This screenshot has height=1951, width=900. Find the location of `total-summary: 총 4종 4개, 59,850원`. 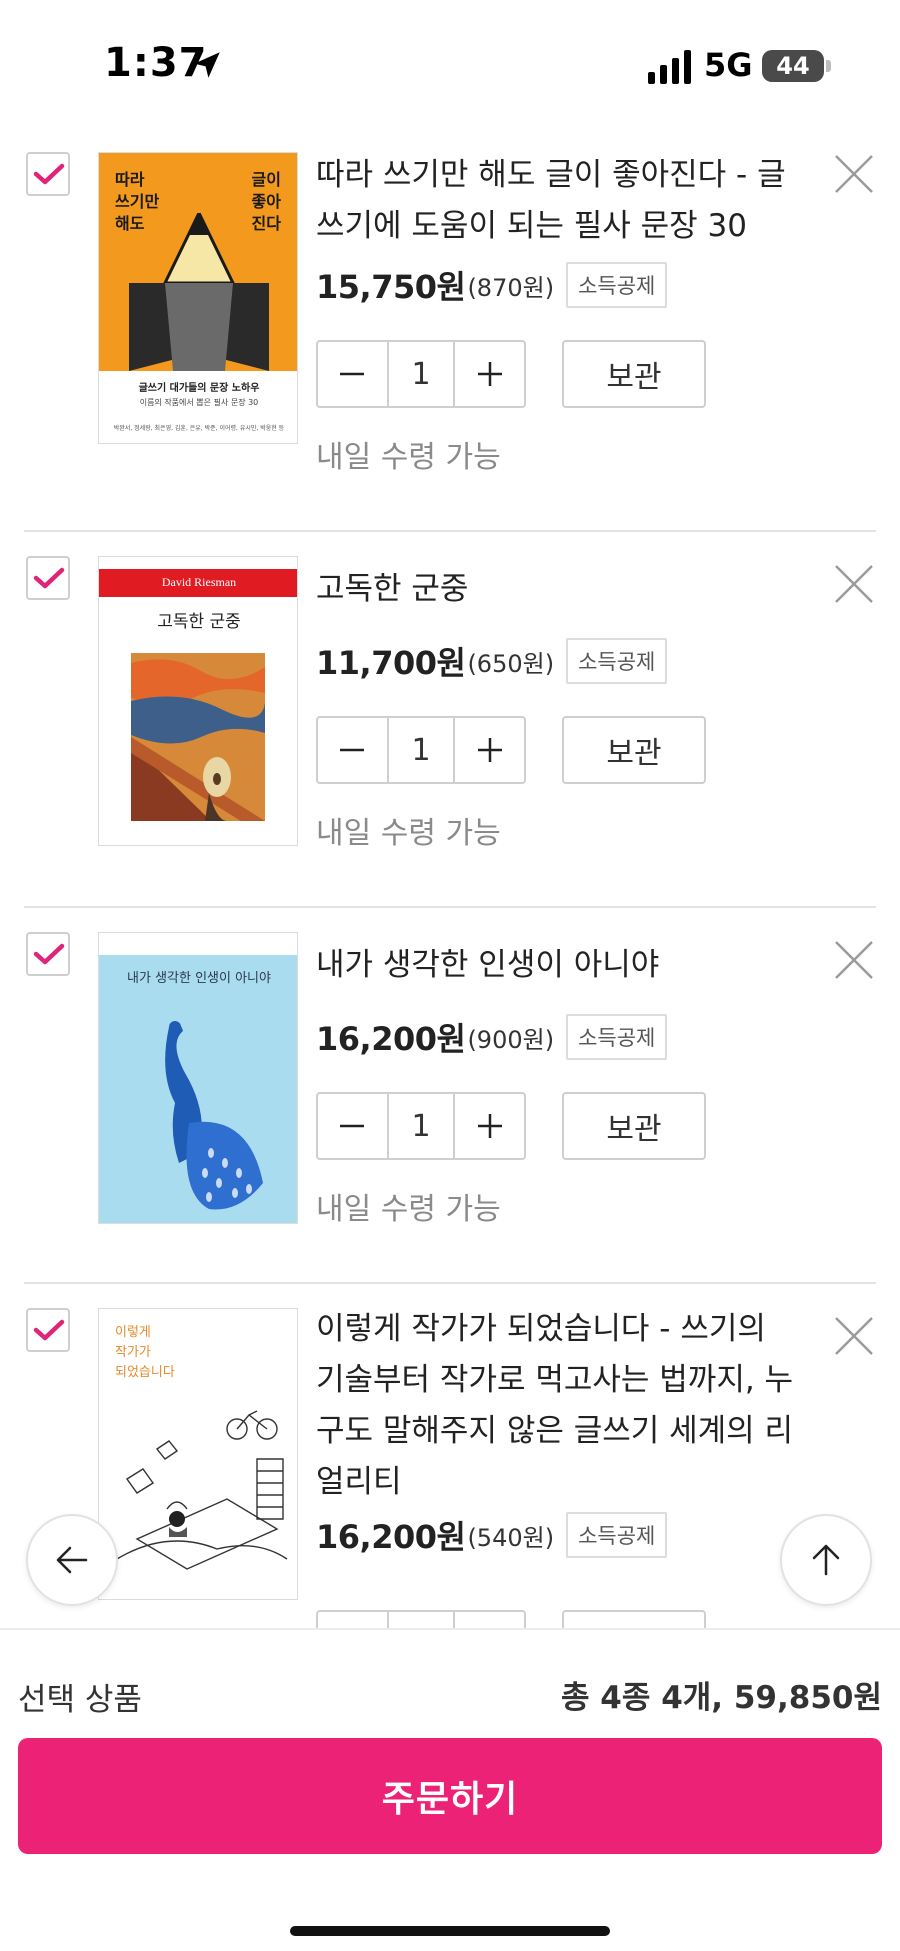

total-summary: 총 4종 4개, 59,850원 is located at coordinates (721, 1698).